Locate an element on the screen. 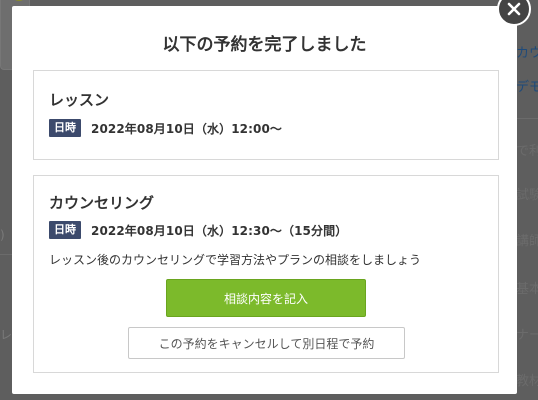 The image size is (538, 400). background-divider is located at coordinates (6, 254).